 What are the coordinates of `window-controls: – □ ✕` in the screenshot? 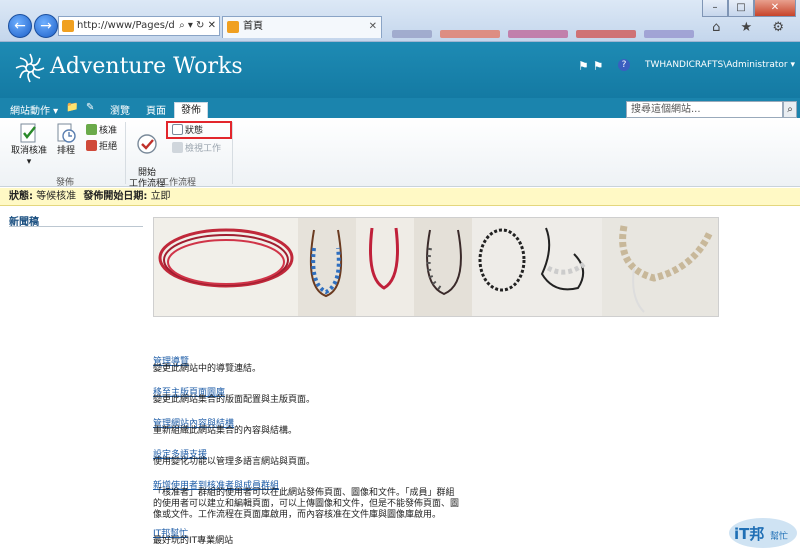 It's located at (749, 8).